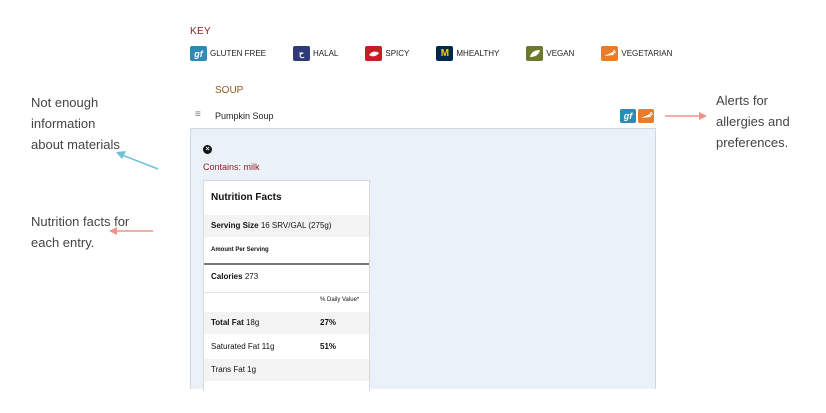 This screenshot has width=826, height=413. What do you see at coordinates (137, 160) in the screenshot?
I see `arrow-materials` at bounding box center [137, 160].